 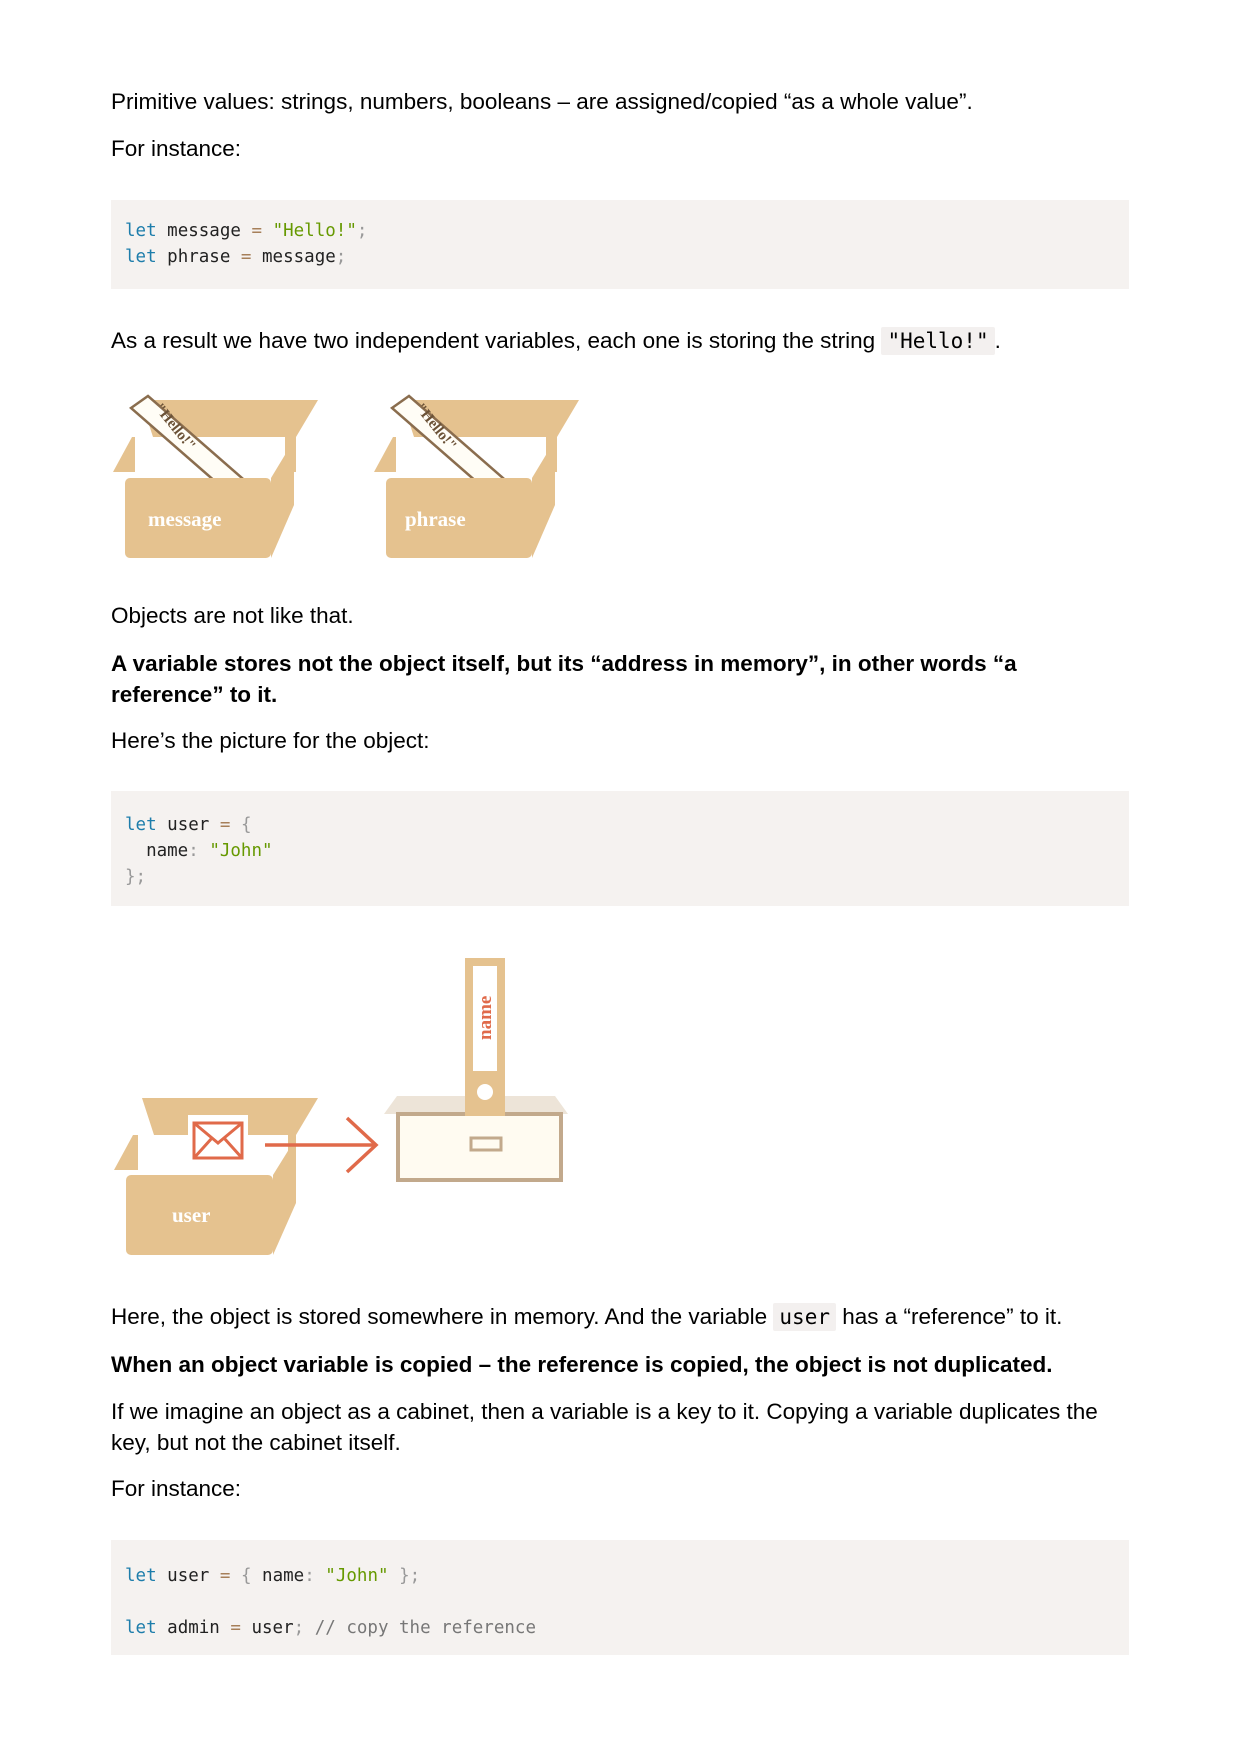 I want to click on code-block-user-object: let user = { name: "John" };, so click(x=620, y=848).